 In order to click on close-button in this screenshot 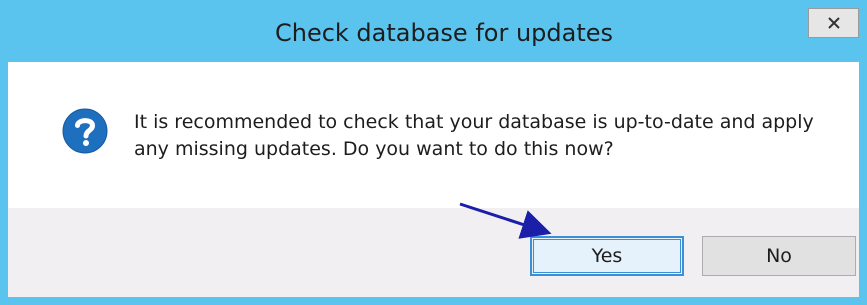, I will do `click(833, 23)`.